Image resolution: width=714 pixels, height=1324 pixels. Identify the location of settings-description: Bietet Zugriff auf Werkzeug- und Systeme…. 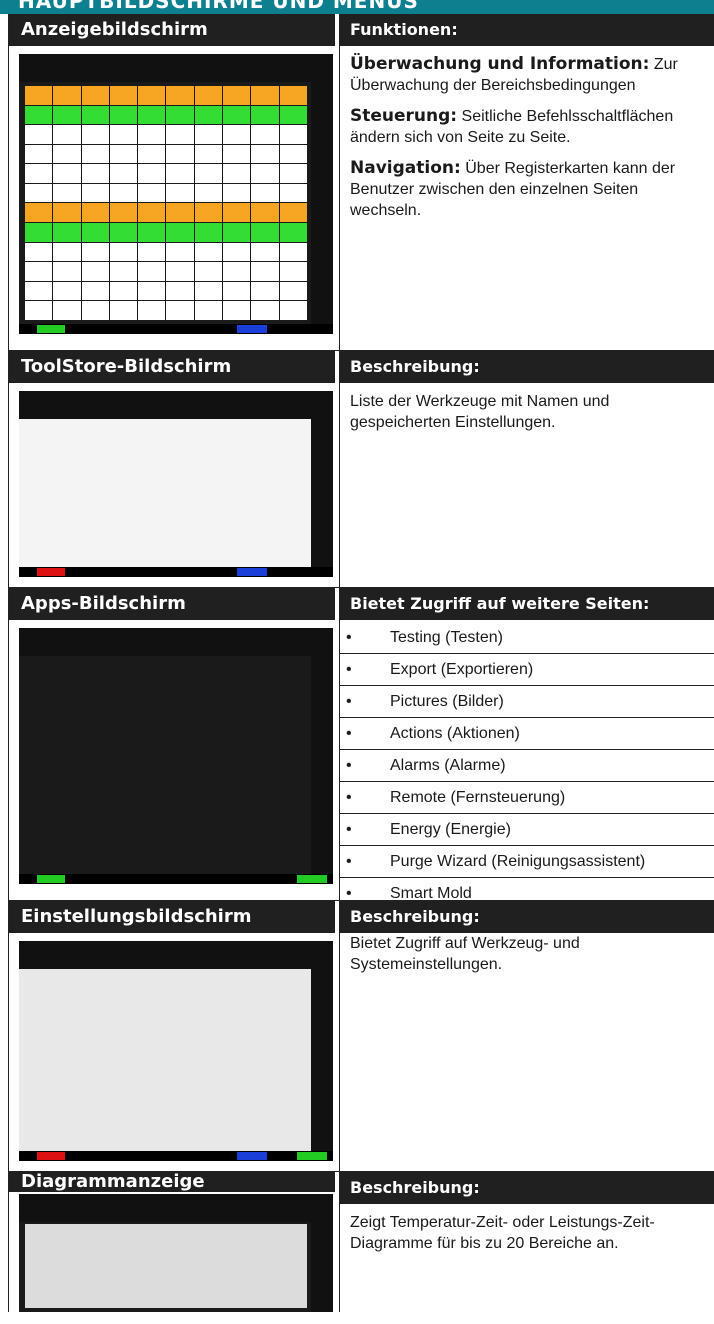
(465, 954).